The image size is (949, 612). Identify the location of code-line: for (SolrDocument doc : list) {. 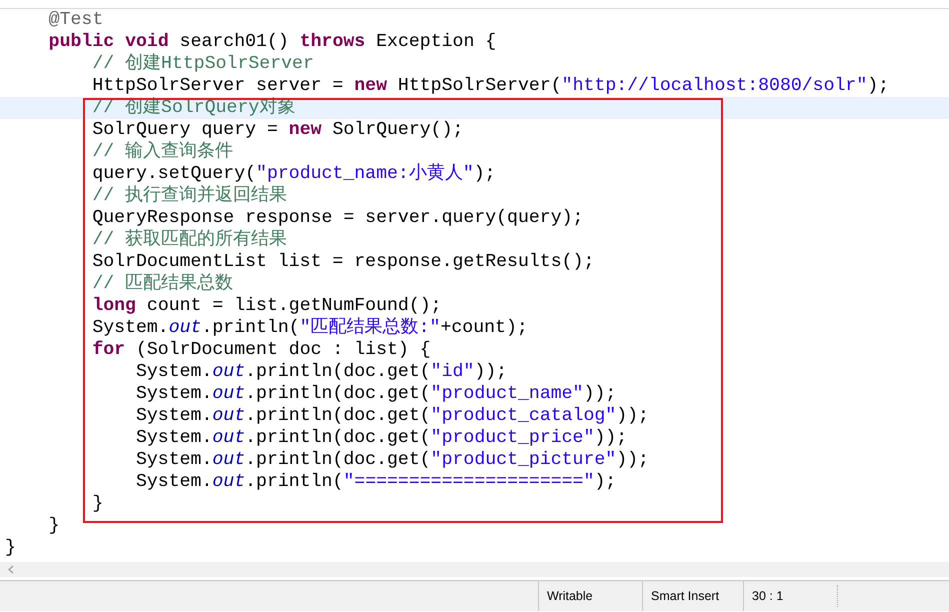
(261, 350).